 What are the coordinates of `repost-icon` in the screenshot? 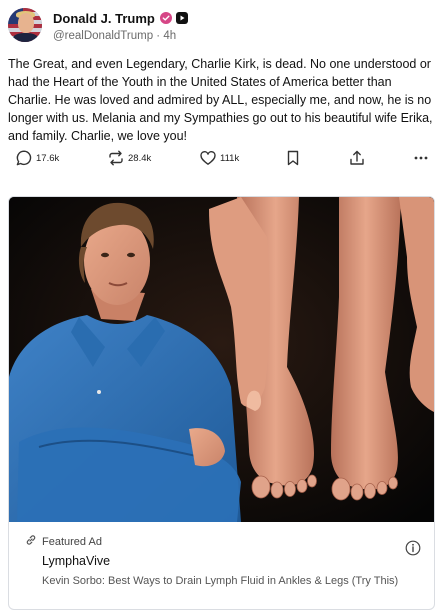 It's located at (116, 158).